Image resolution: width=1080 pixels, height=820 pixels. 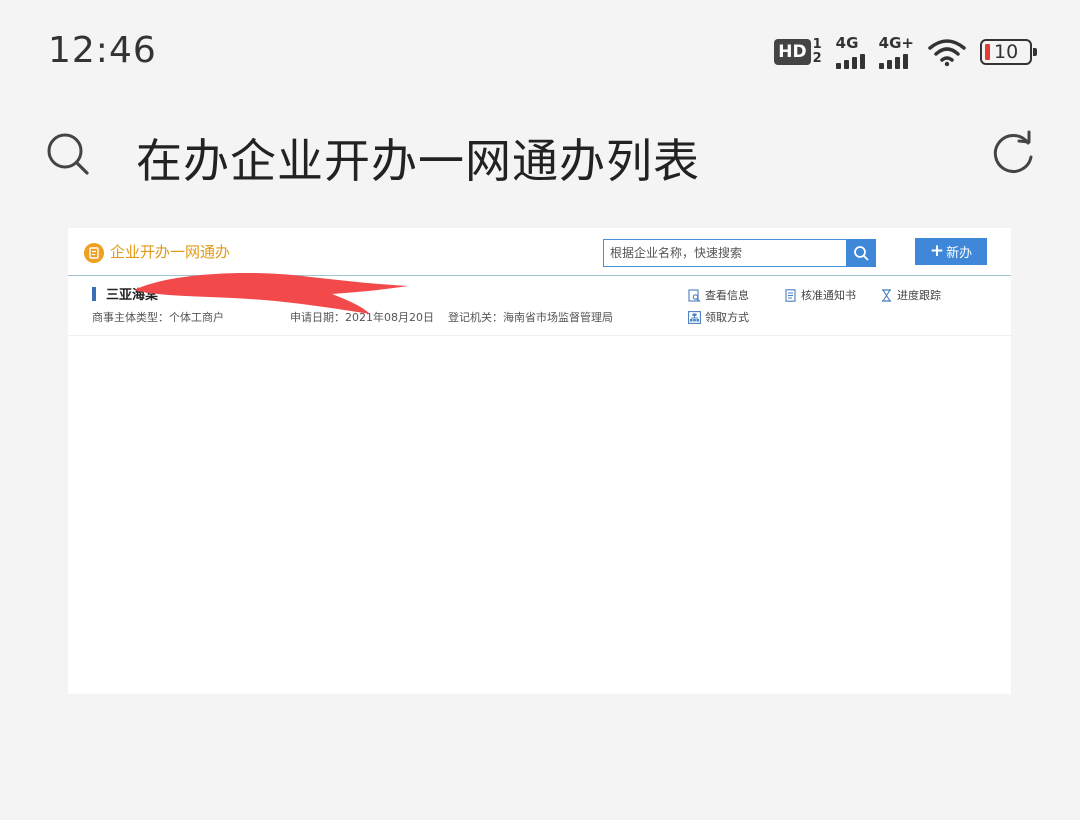 I want to click on app-title: 企业开办一网通办, so click(x=170, y=252).